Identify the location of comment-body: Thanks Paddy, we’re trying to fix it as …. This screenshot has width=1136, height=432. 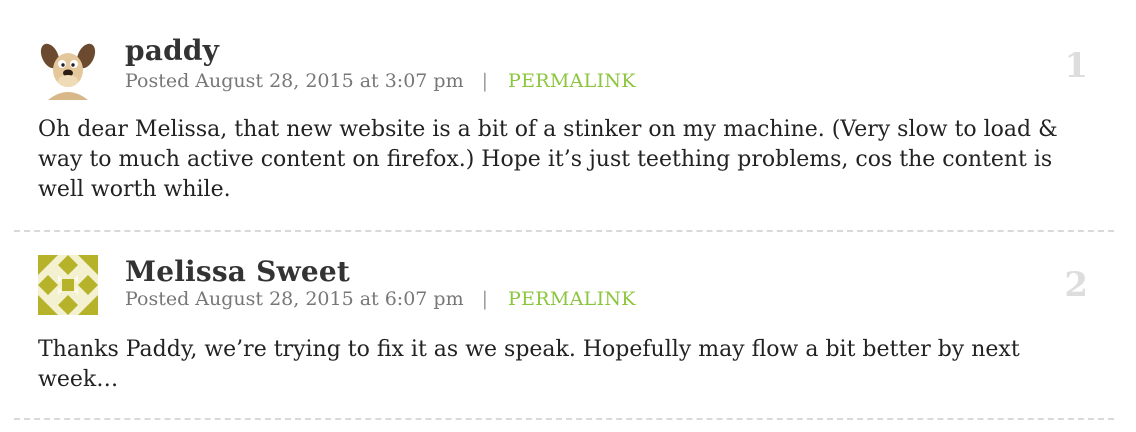
(529, 364).